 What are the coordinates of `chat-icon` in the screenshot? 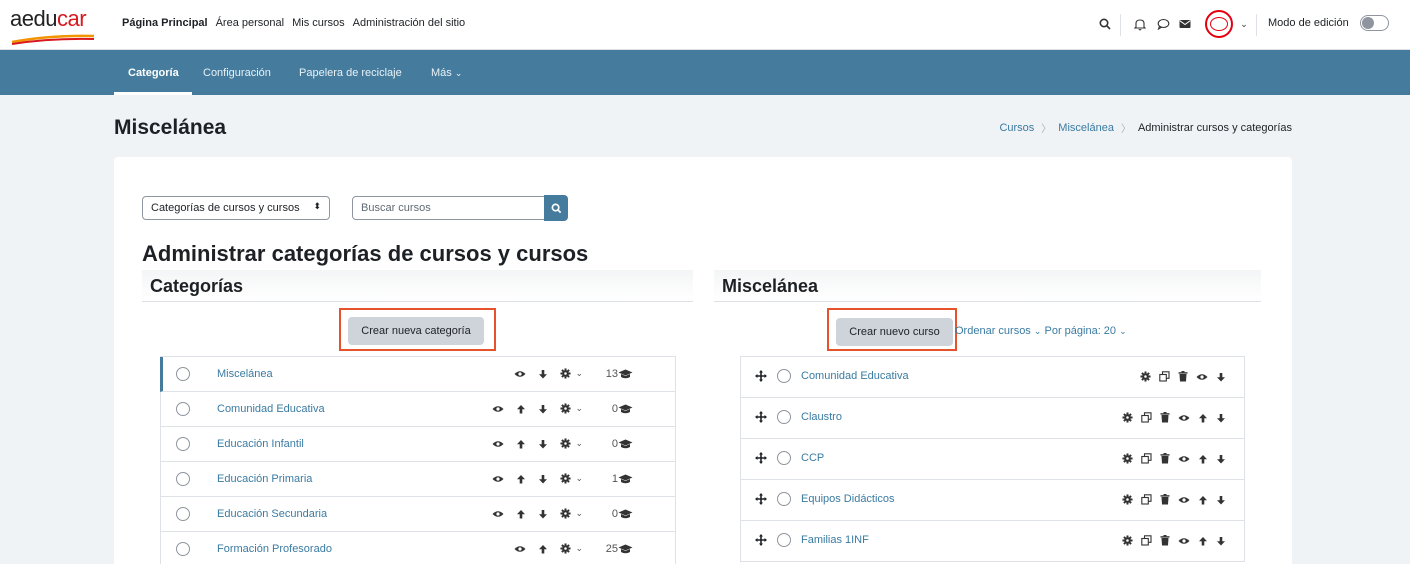 It's located at (1163, 24).